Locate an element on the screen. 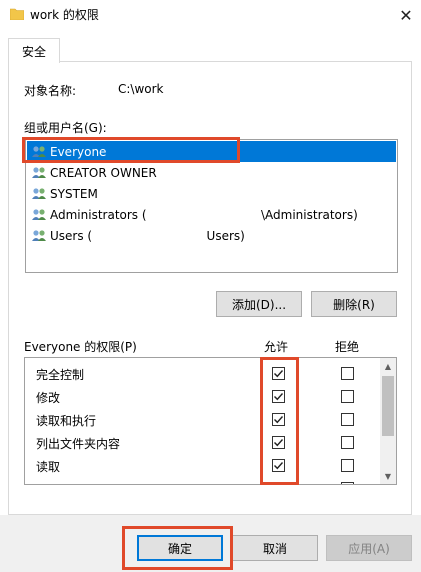  apply-button: 应用(A) is located at coordinates (369, 548).